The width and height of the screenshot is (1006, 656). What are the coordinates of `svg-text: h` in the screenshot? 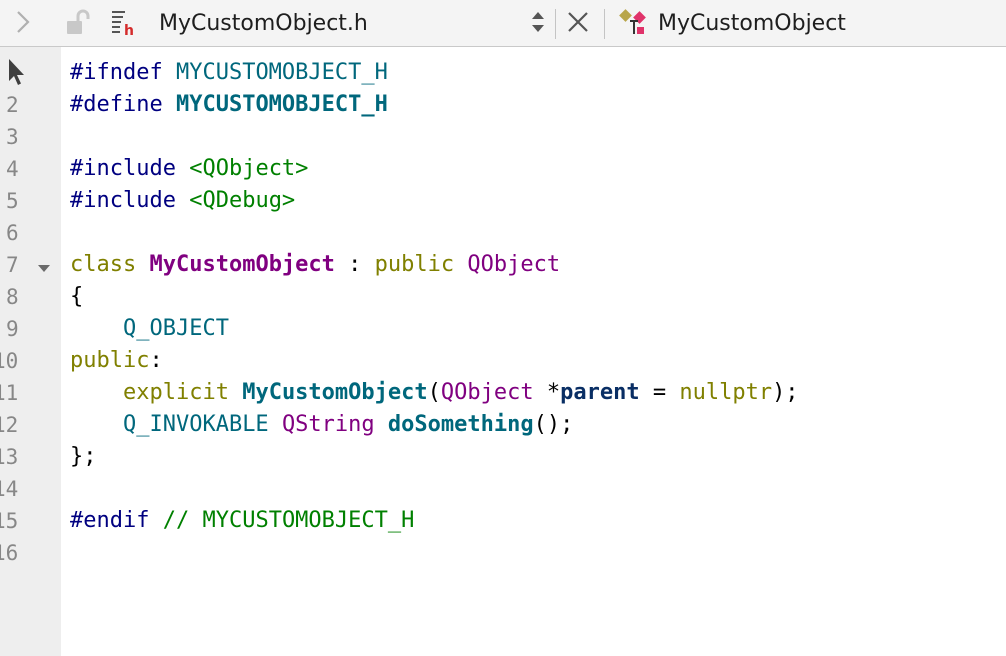 It's located at (129, 29).